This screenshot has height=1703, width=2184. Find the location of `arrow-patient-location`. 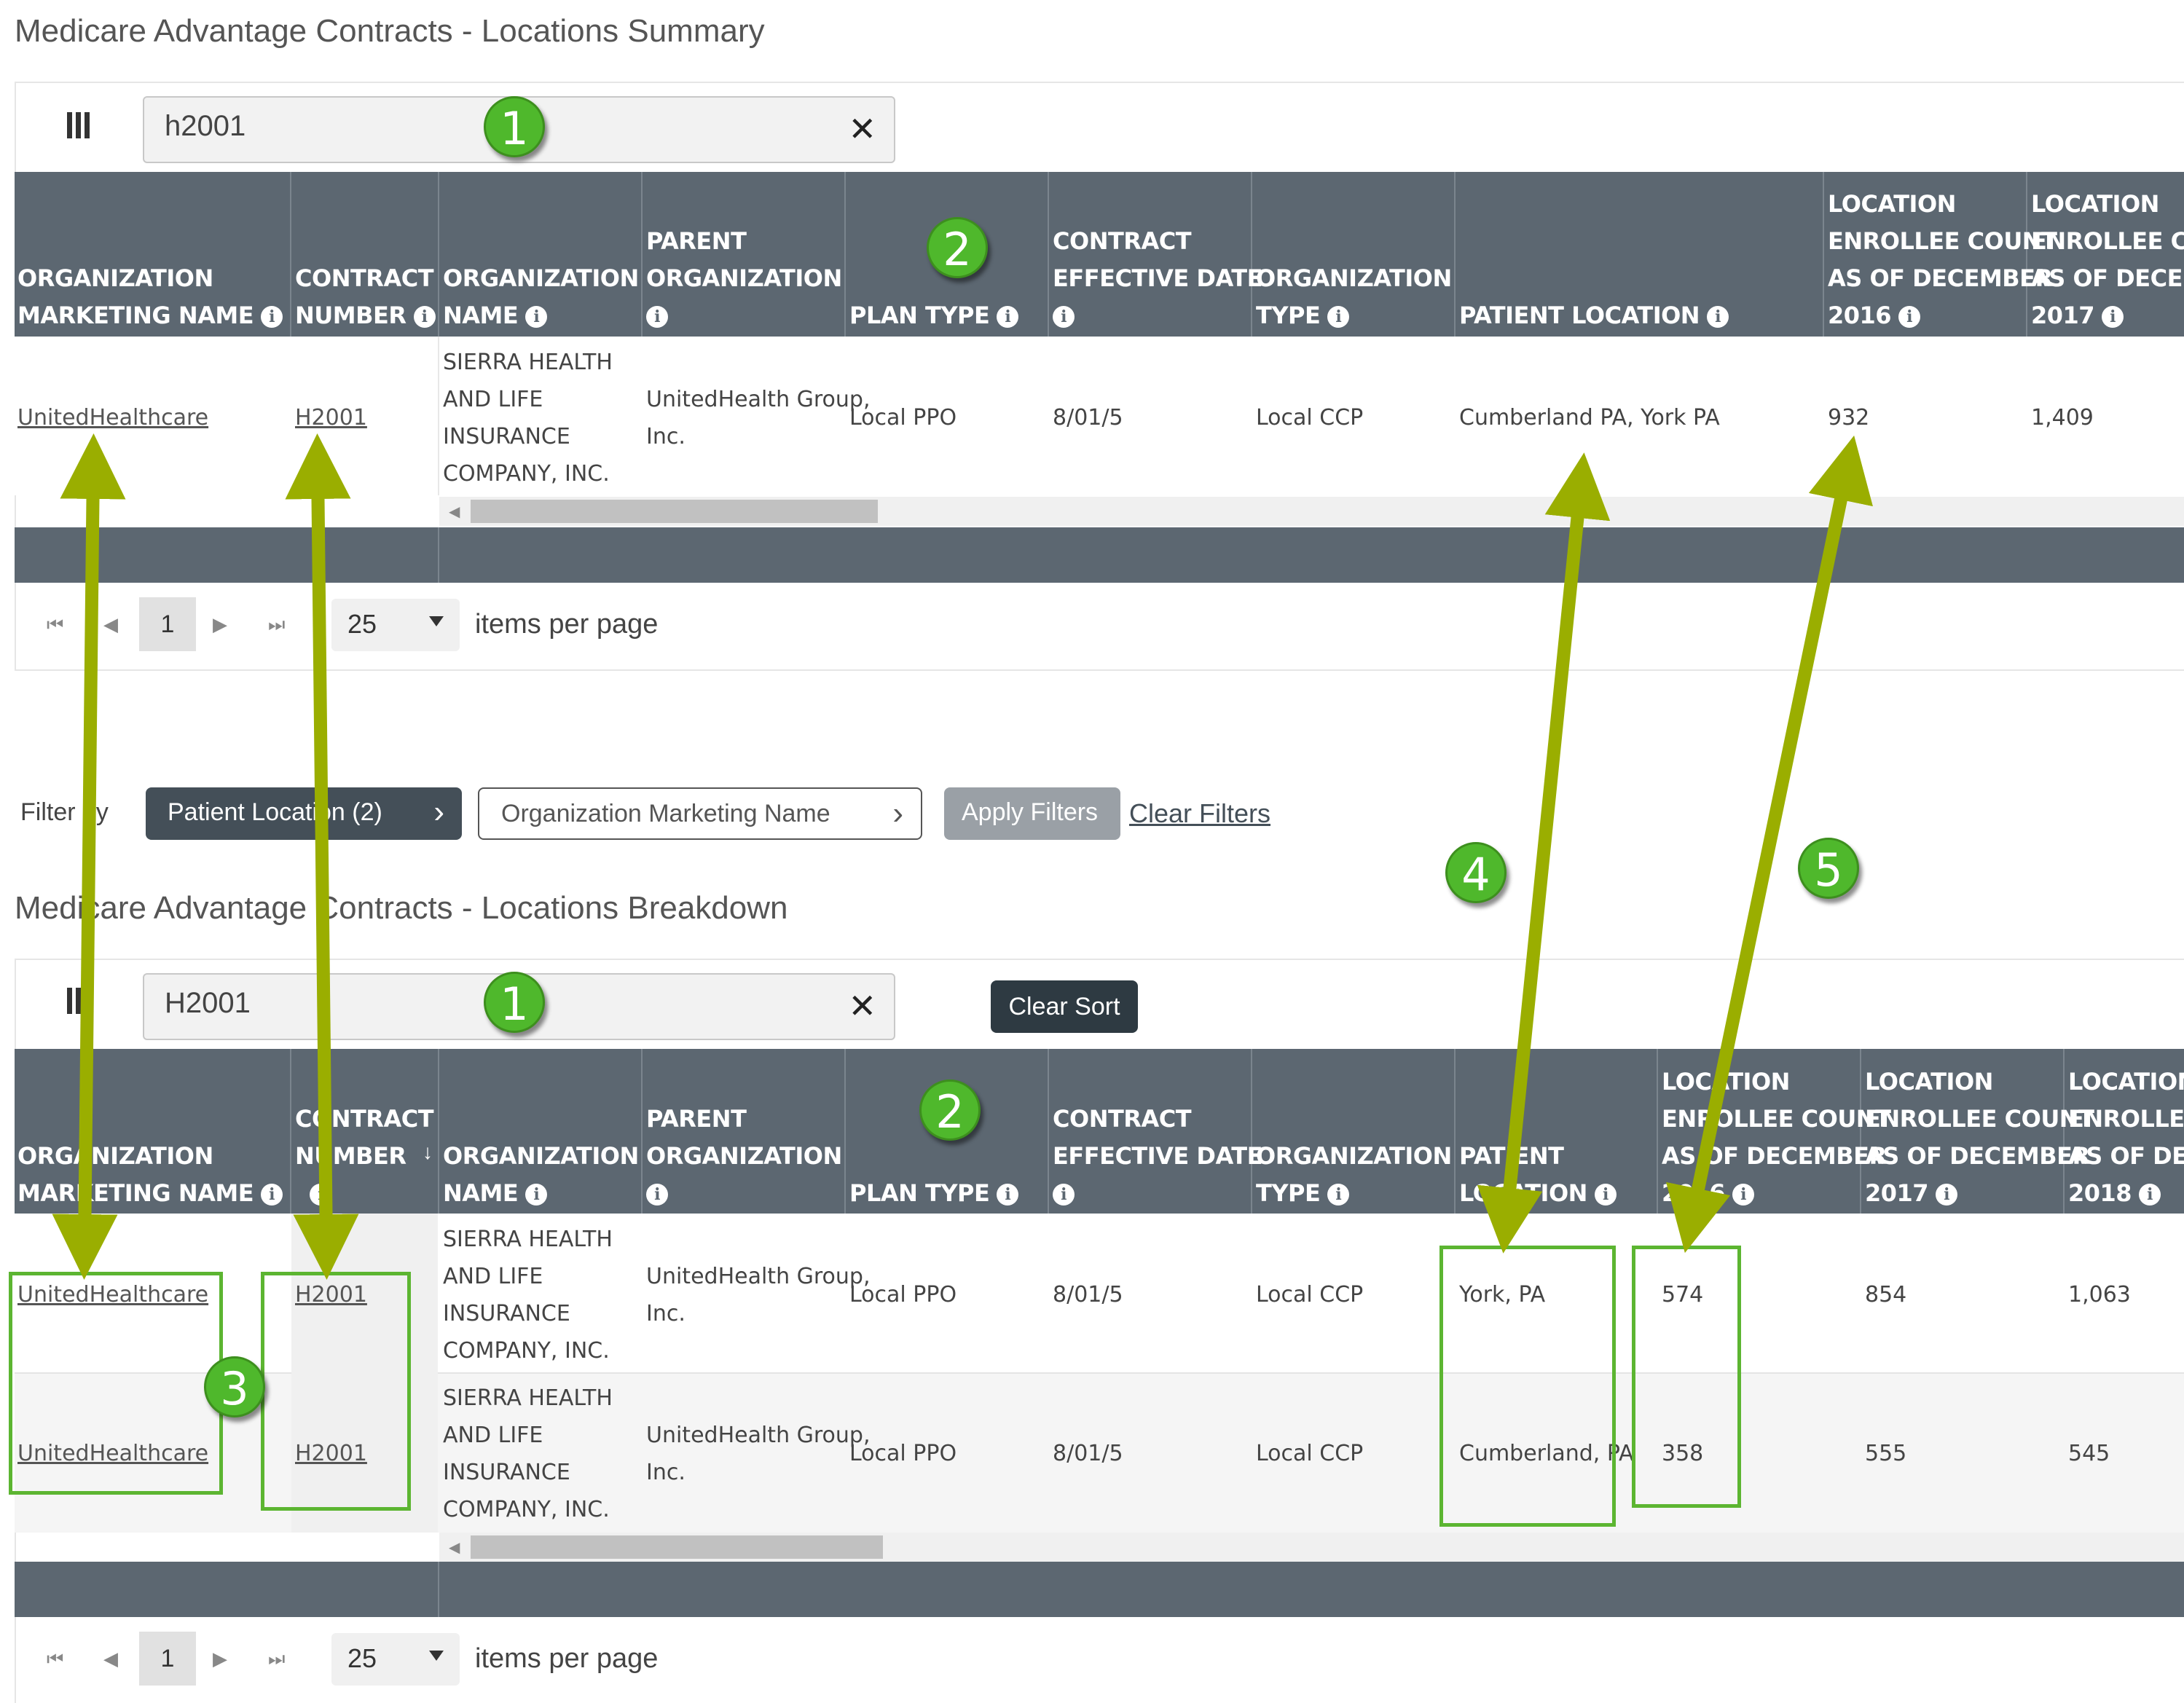

arrow-patient-location is located at coordinates (1544, 853).